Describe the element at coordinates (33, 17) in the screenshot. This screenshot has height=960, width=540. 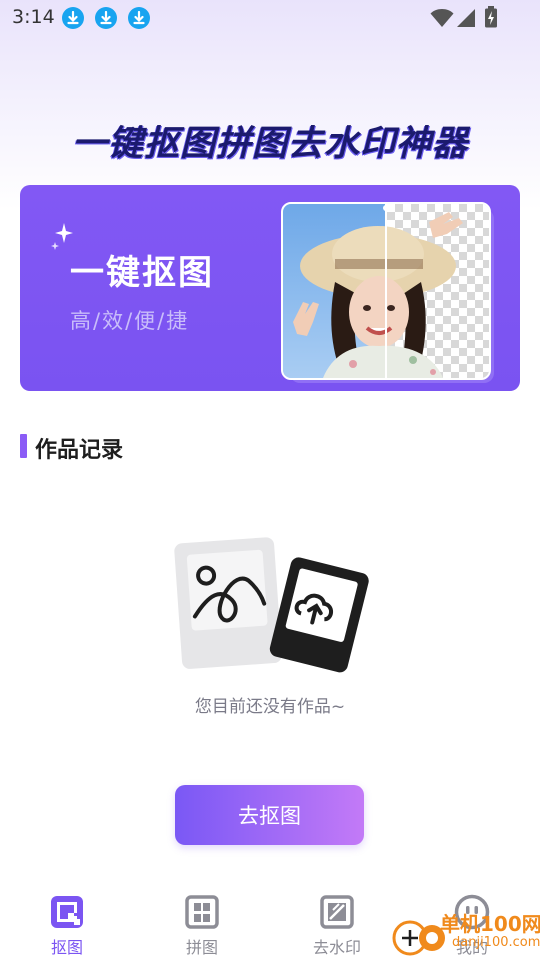
I see `status-time: 3:14` at that location.